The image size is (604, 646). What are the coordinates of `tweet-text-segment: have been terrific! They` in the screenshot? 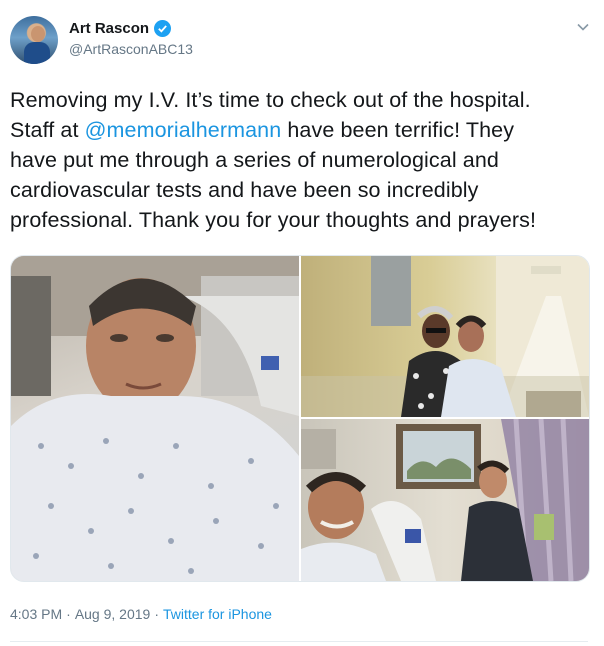 It's located at (398, 130).